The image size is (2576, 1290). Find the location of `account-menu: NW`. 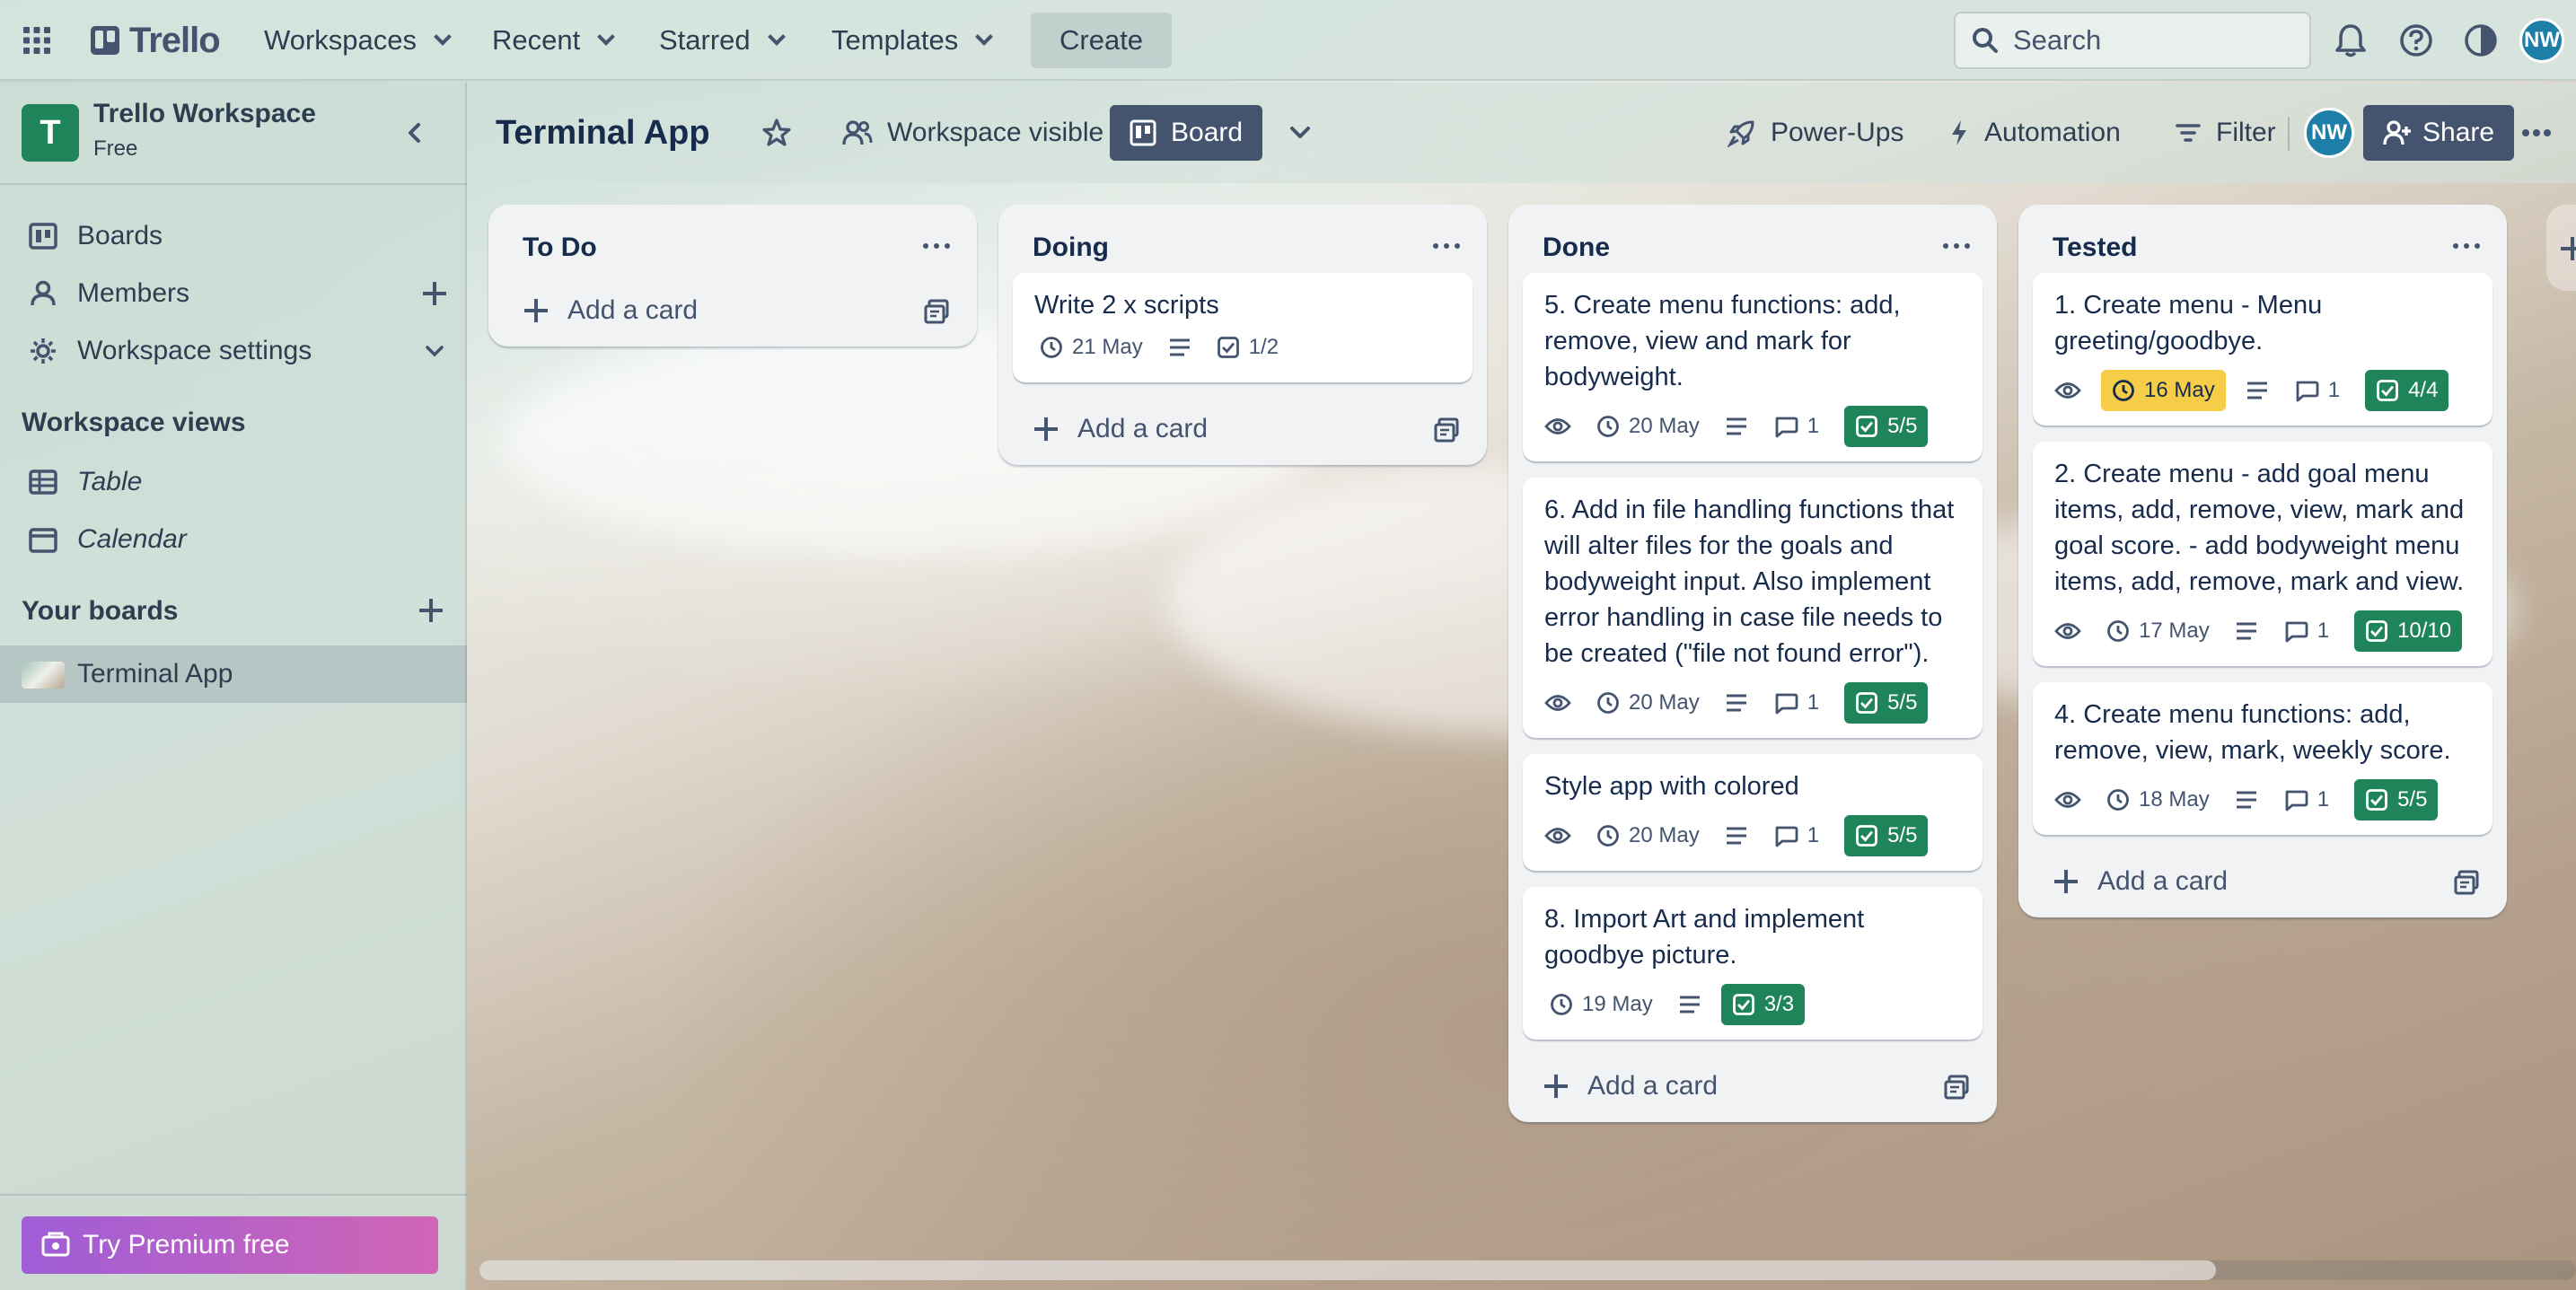

account-menu: NW is located at coordinates (2541, 40).